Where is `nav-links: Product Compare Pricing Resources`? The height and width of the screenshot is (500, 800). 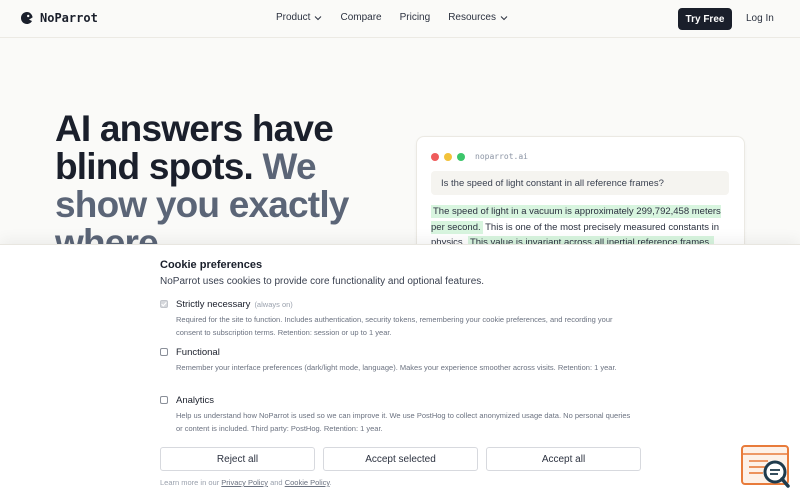 nav-links: Product Compare Pricing Resources is located at coordinates (392, 17).